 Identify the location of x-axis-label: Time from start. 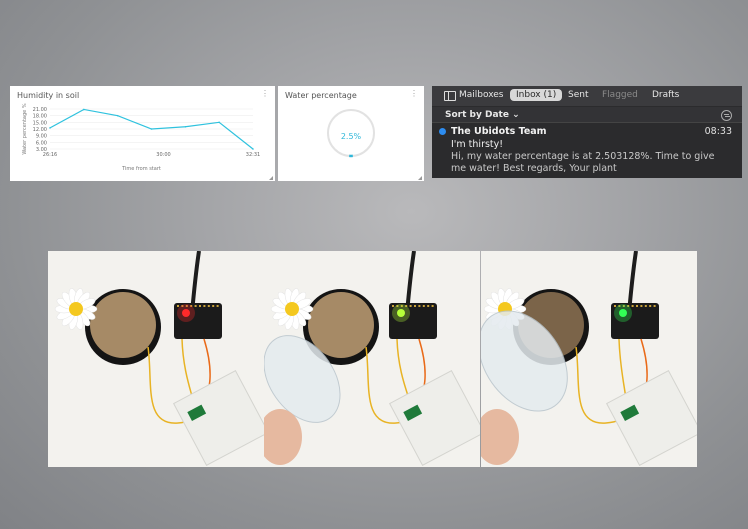
(141, 169).